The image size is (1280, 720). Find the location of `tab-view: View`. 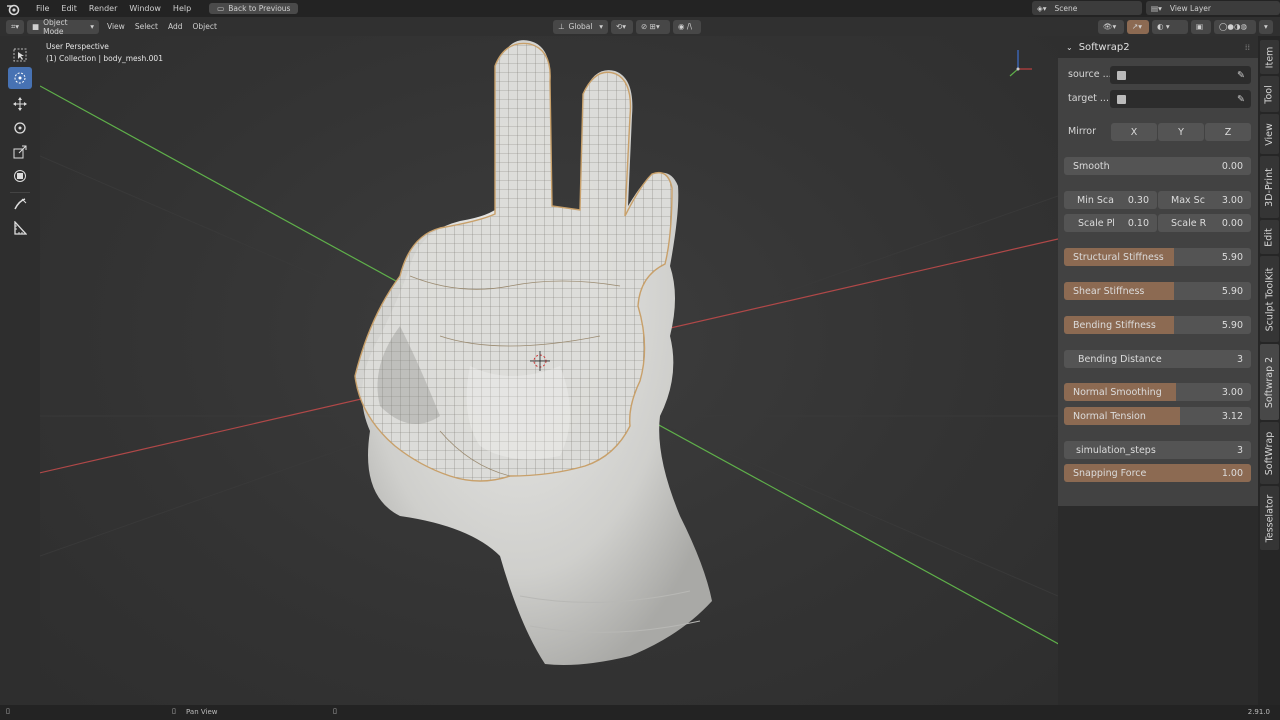

tab-view: View is located at coordinates (1269, 134).